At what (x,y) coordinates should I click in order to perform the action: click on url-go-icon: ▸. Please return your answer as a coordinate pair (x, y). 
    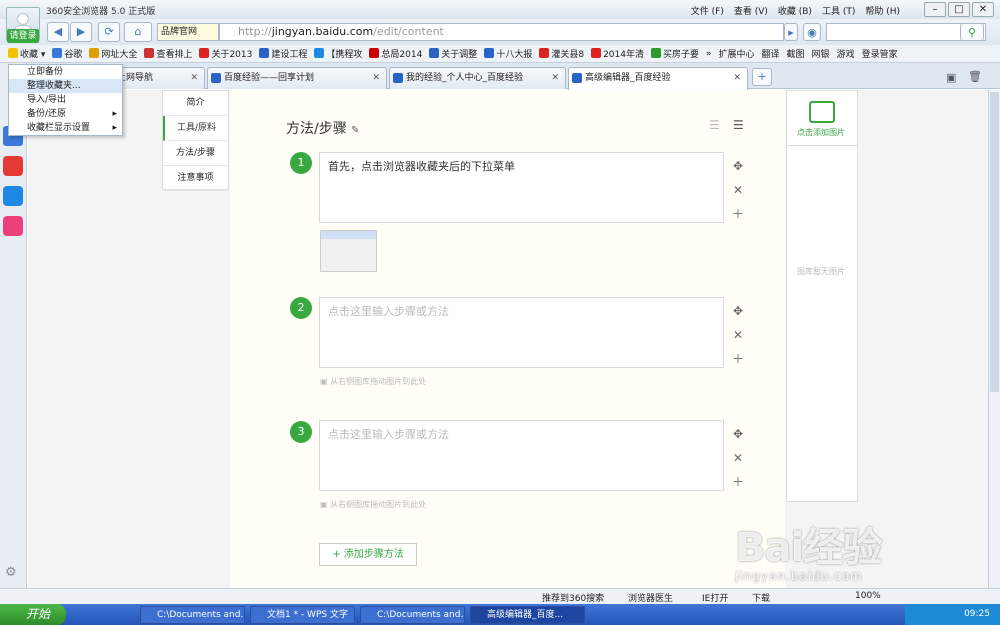
    Looking at the image, I should click on (791, 32).